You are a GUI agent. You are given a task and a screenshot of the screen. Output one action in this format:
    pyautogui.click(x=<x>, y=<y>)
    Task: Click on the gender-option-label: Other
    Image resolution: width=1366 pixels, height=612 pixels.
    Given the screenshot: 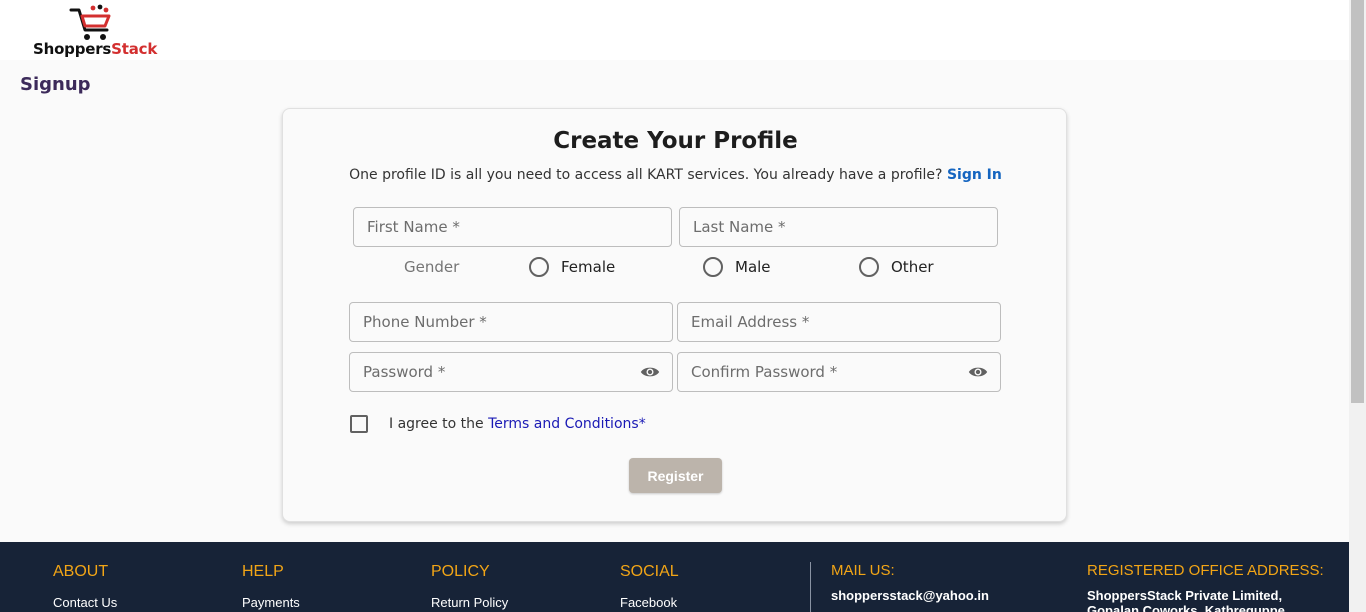 What is the action you would take?
    pyautogui.click(x=912, y=267)
    